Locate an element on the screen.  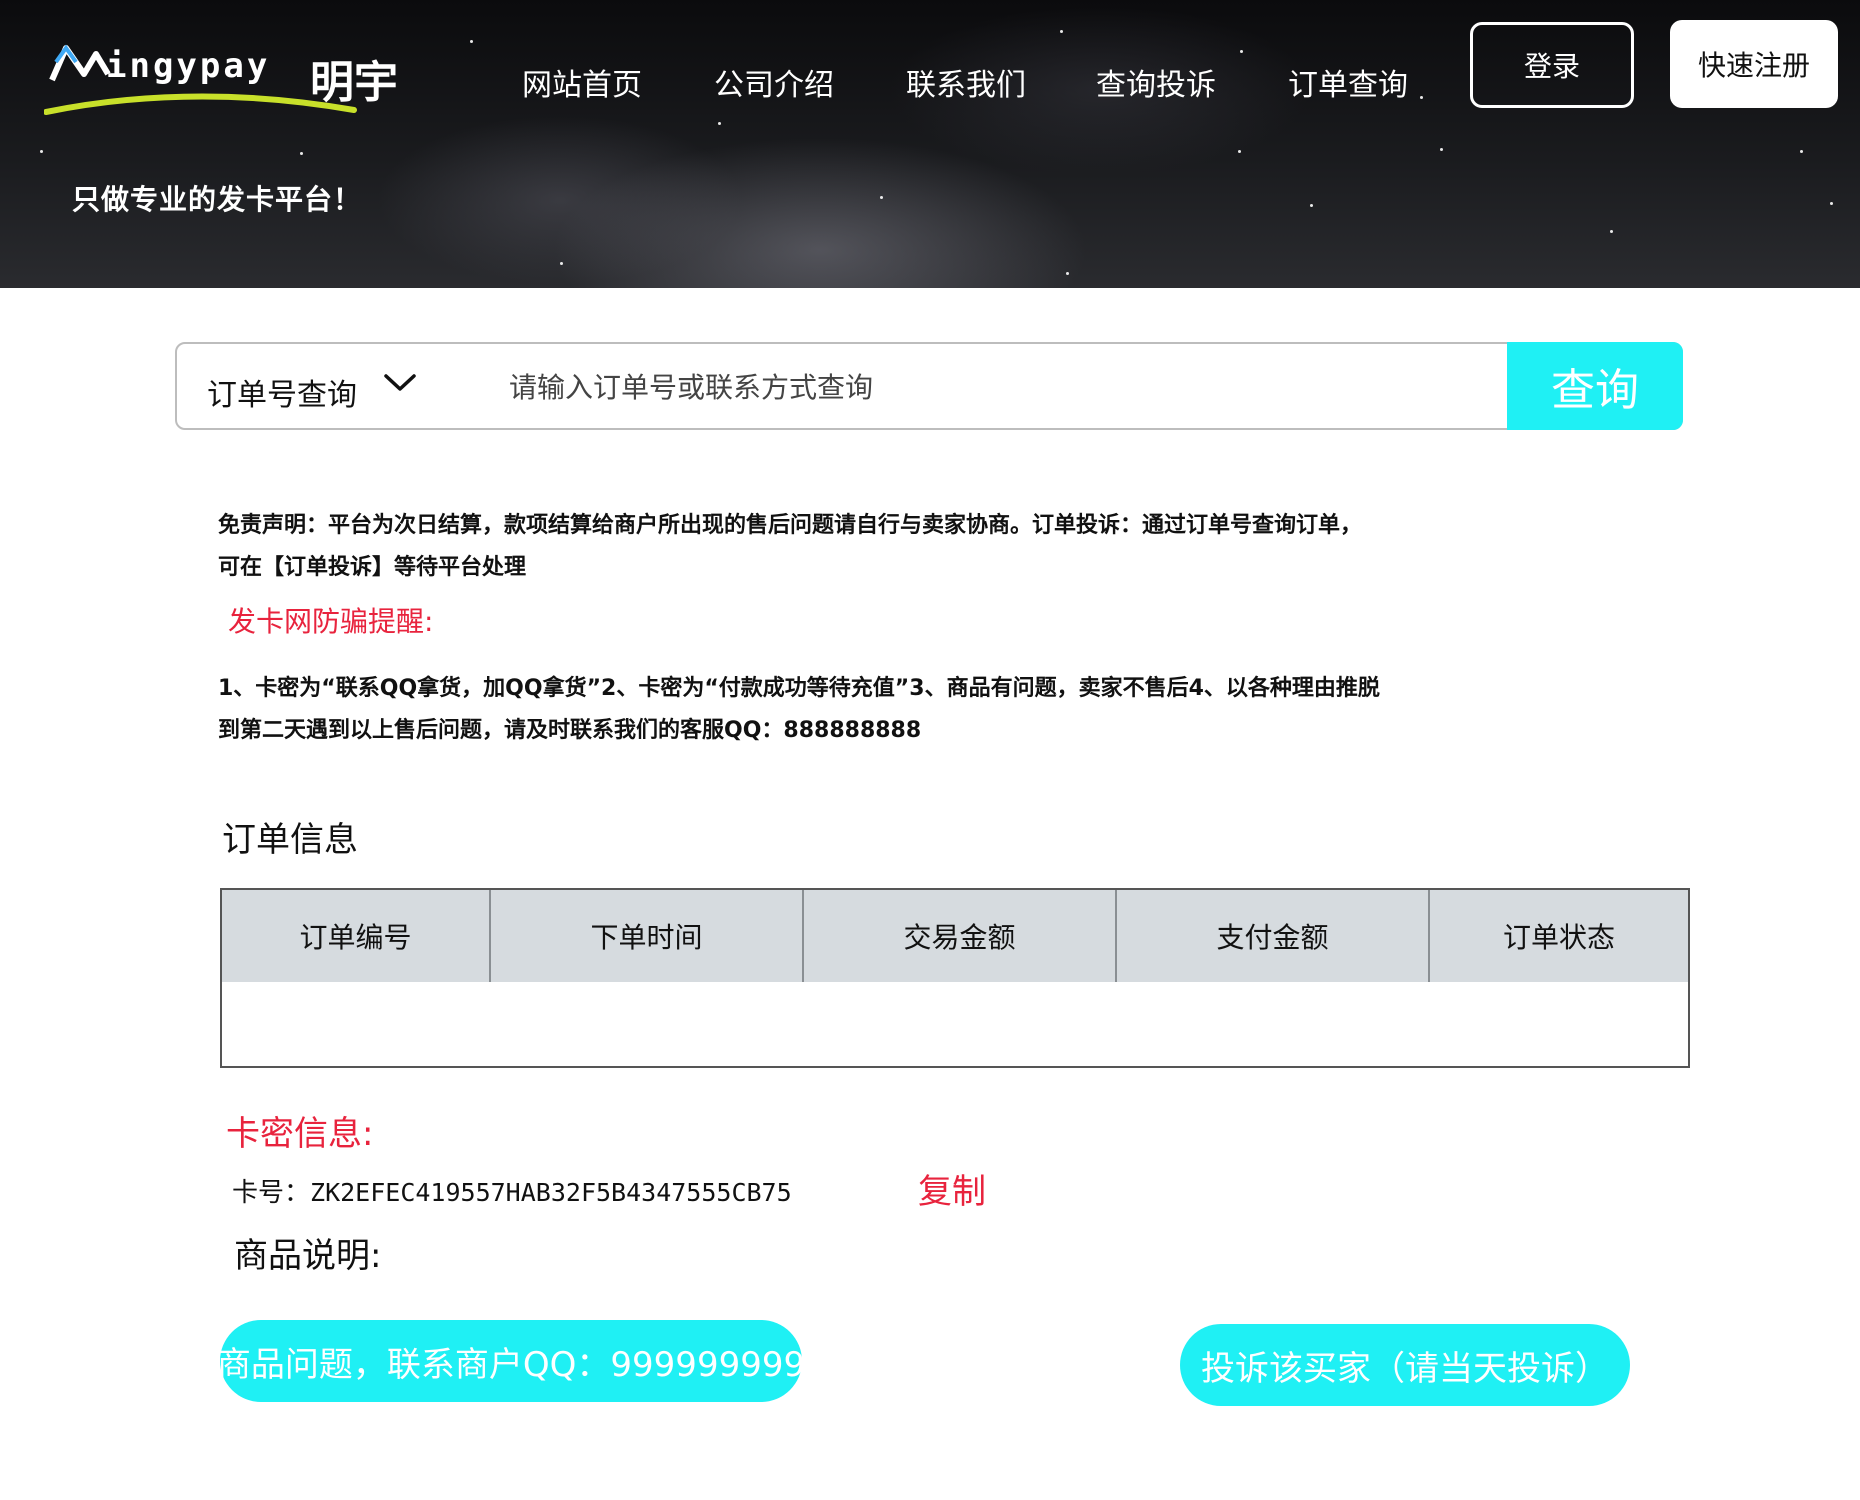
order-search-bar: 订单号查询 查询 is located at coordinates (929, 386).